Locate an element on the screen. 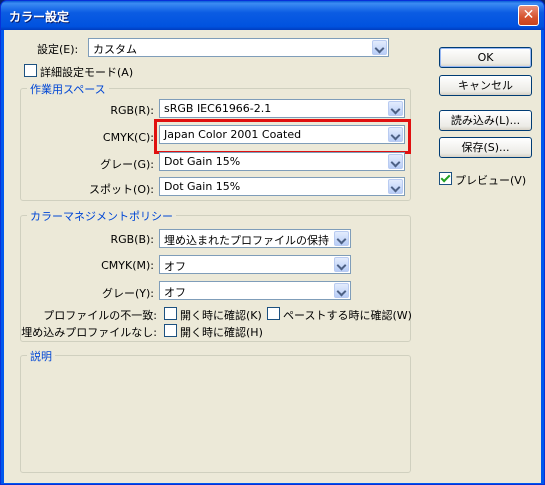 This screenshot has width=545, height=485. mismatch-open-label: 開く時に確認(K) is located at coordinates (221, 315).